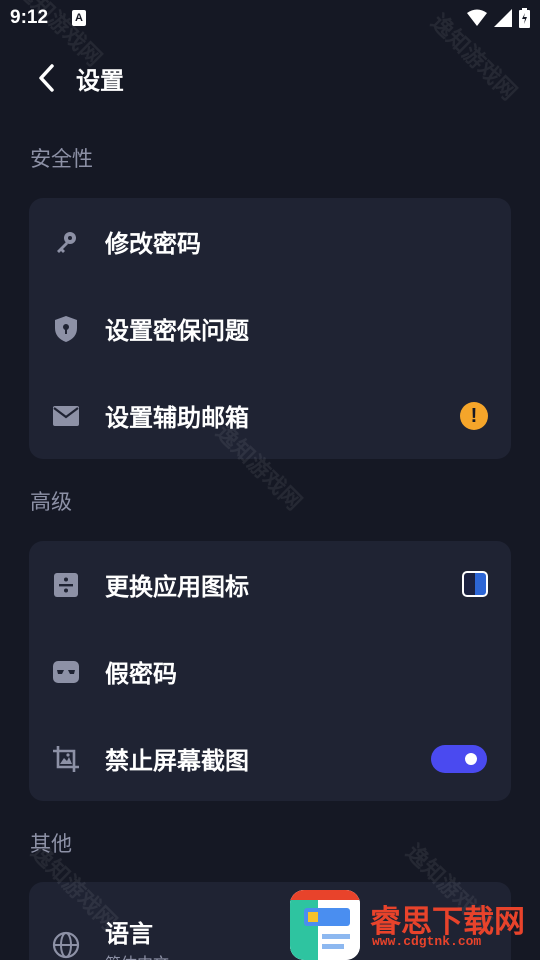  Describe the element at coordinates (474, 416) in the screenshot. I see `warning-badge: !` at that location.